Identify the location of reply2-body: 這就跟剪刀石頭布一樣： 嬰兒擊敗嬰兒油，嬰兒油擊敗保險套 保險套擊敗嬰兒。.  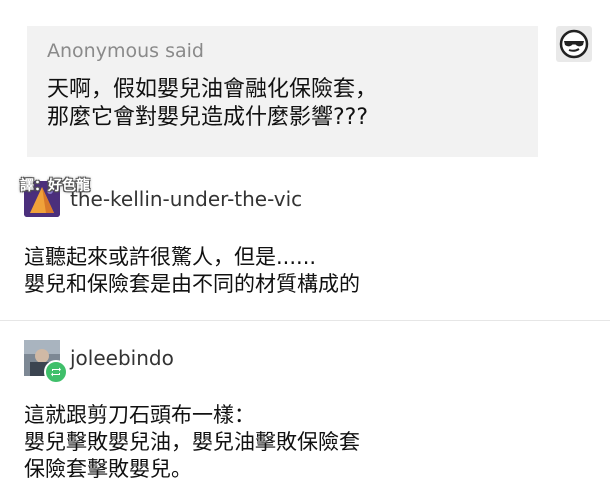
(192, 442).